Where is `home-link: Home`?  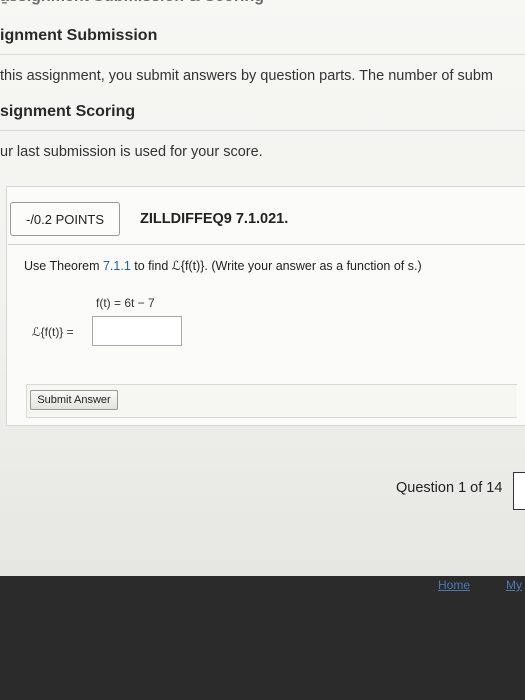
home-link: Home is located at coordinates (454, 585).